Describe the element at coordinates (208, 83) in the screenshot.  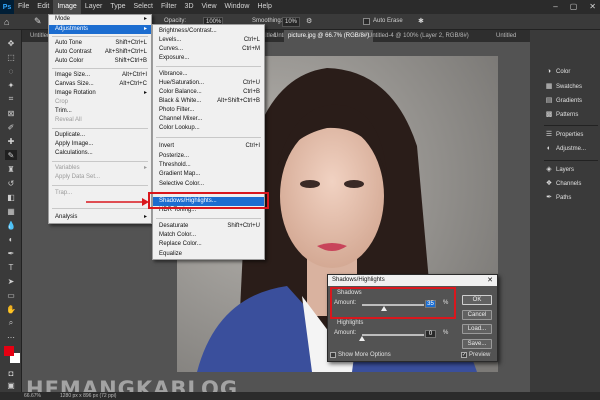
I see `menu-item-hue-saturation: Hue/Saturation... Ctrl+U` at that location.